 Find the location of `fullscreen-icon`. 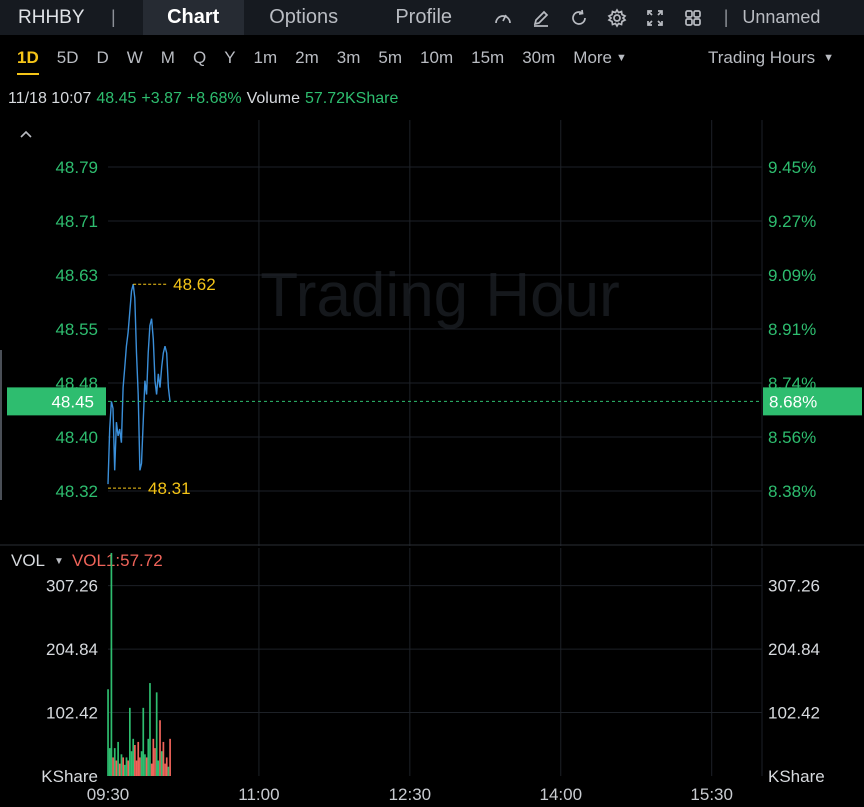

fullscreen-icon is located at coordinates (655, 18).